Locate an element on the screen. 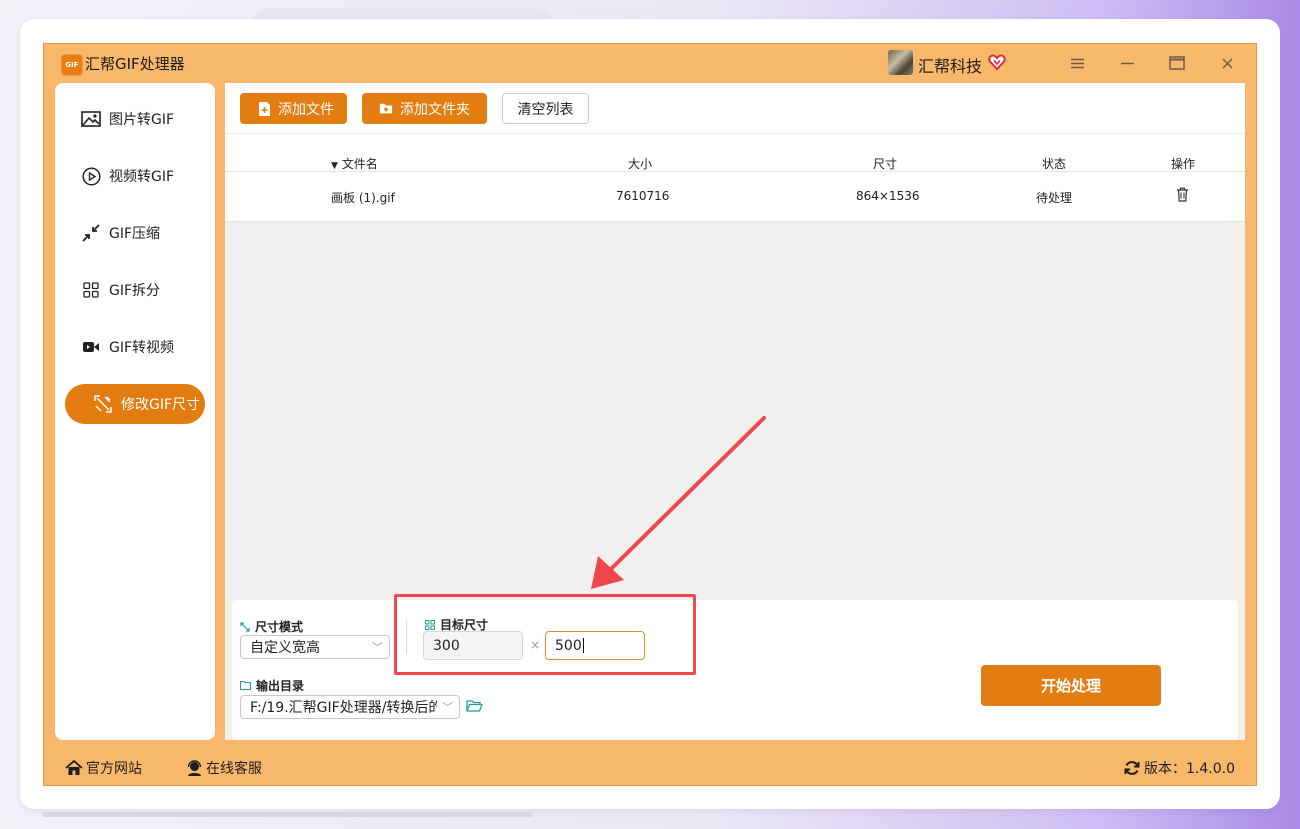 The height and width of the screenshot is (829, 1300). background-decoration is located at coordinates (287, 814).